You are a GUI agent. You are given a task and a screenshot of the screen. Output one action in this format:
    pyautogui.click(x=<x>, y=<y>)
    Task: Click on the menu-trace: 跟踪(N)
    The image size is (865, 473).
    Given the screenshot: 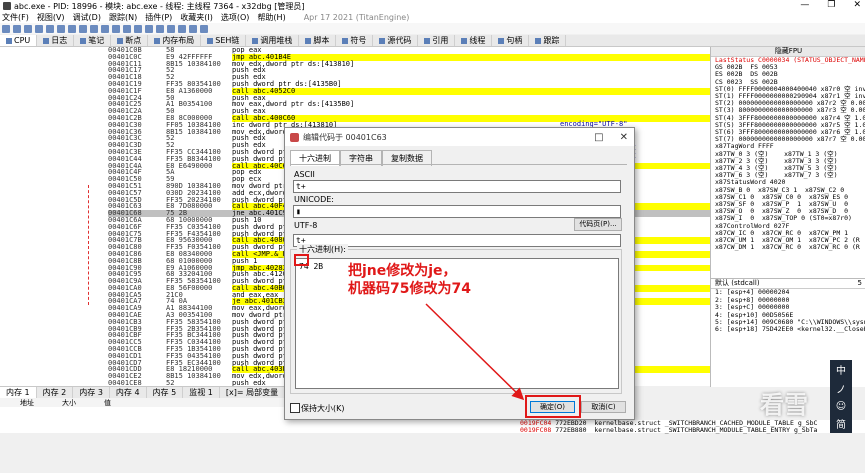 What is the action you would take?
    pyautogui.click(x=123, y=17)
    